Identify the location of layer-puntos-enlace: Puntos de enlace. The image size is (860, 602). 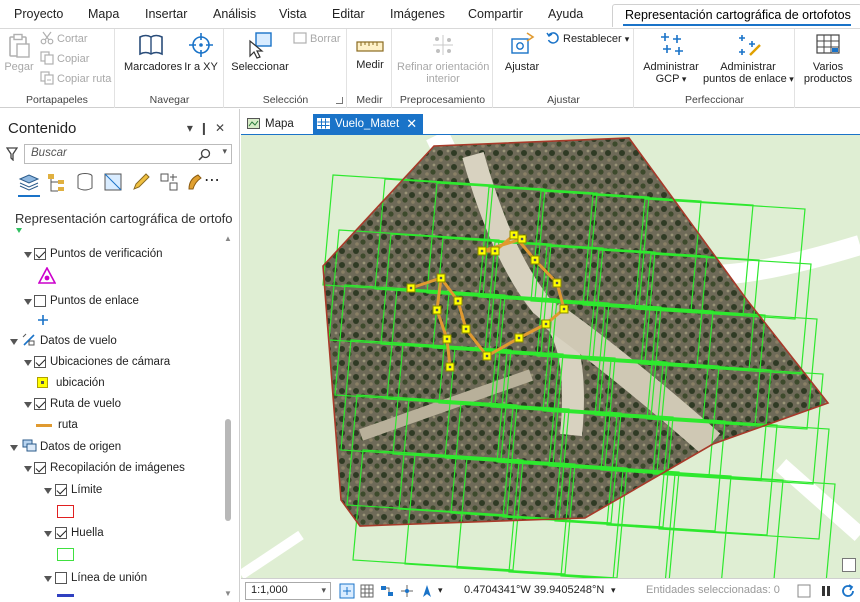
(94, 301).